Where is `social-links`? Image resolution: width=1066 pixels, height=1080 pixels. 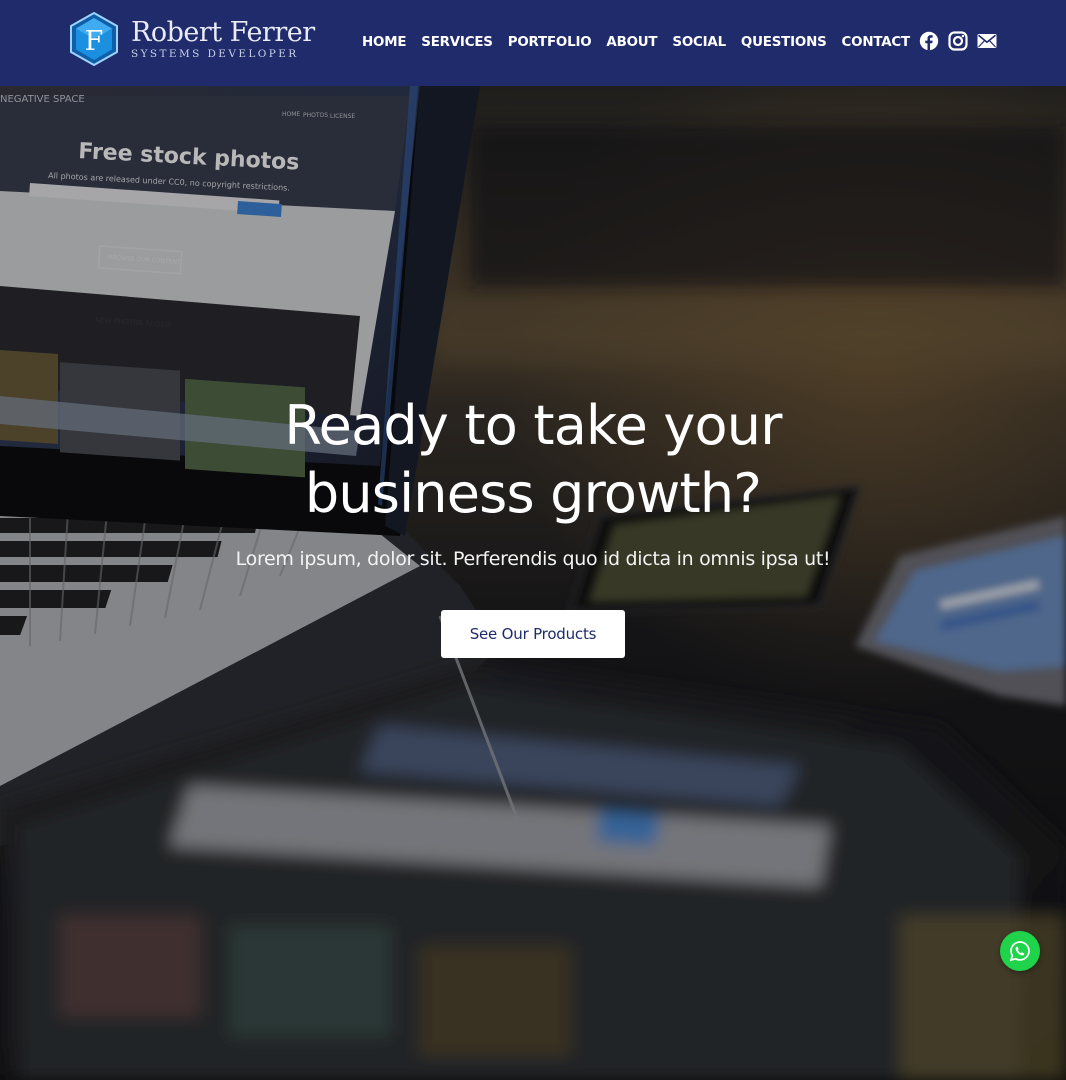
social-links is located at coordinates (958, 41).